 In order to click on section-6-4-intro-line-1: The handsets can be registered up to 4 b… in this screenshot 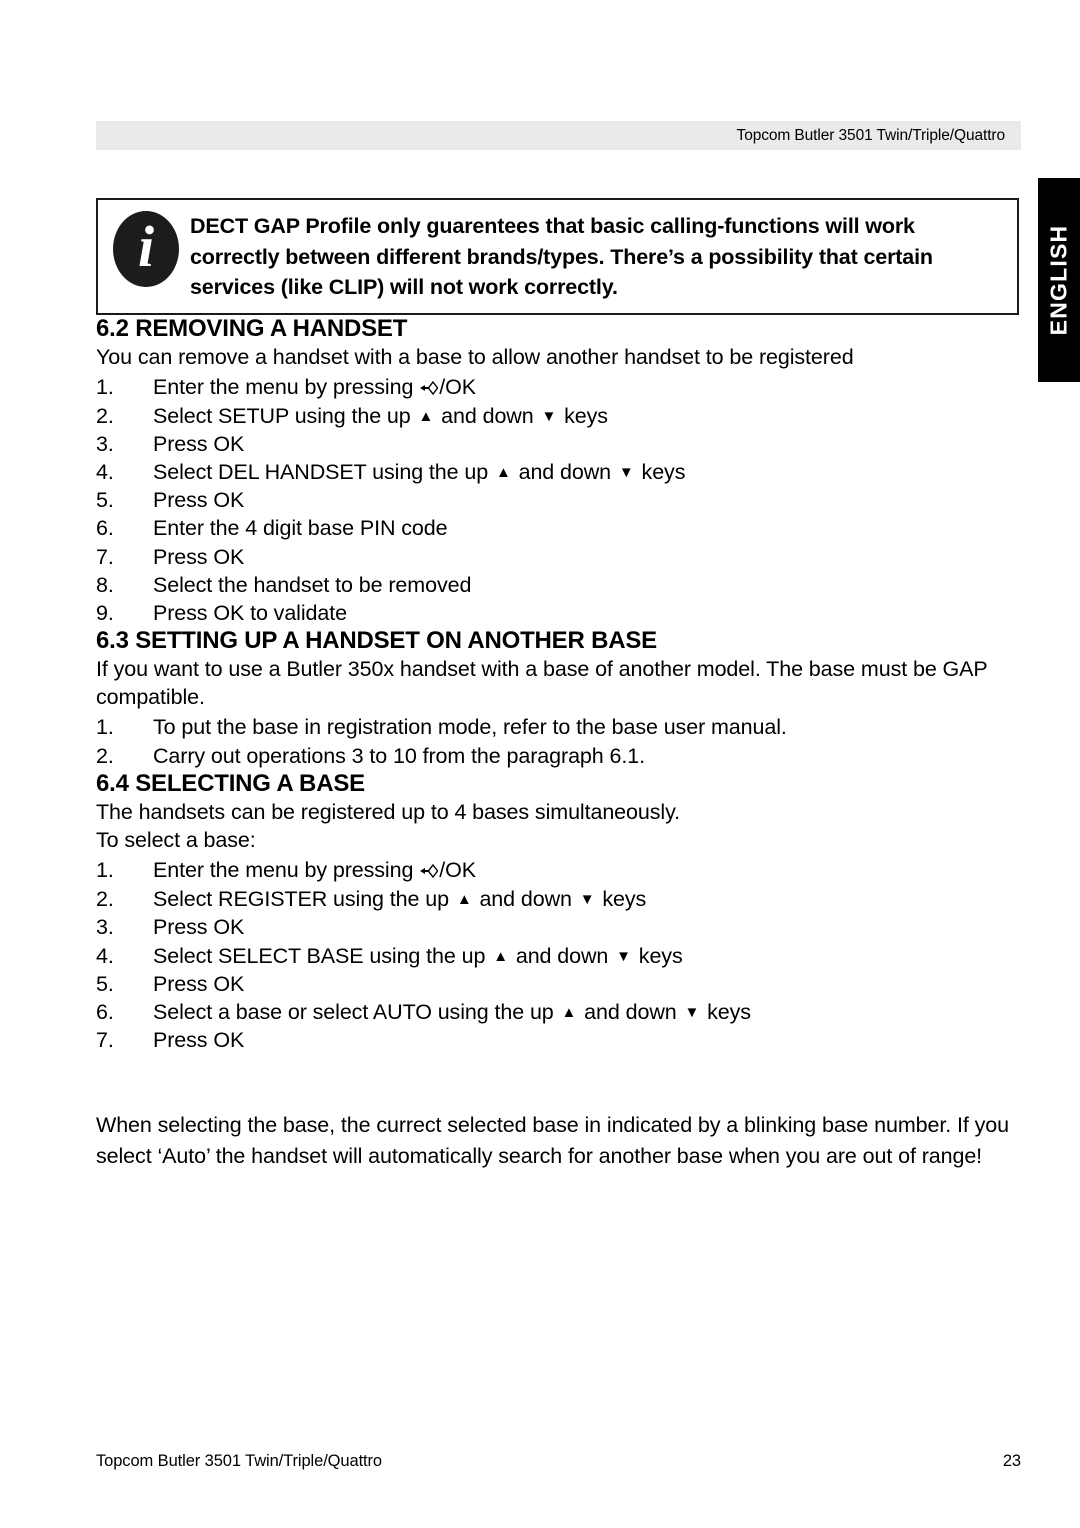, I will do `click(388, 811)`.